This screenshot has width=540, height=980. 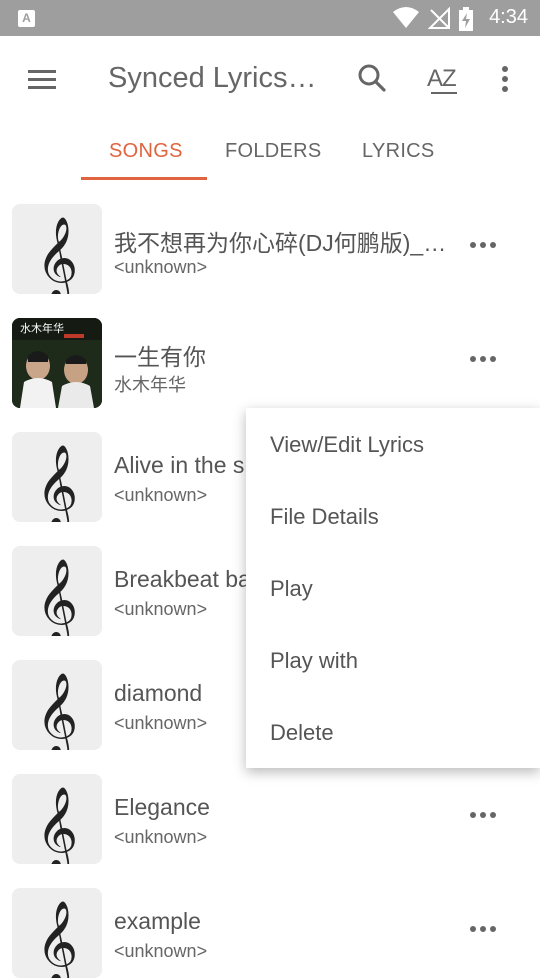 What do you see at coordinates (270, 809) in the screenshot?
I see `song-row: 𝄞 Elegance <unknown>` at bounding box center [270, 809].